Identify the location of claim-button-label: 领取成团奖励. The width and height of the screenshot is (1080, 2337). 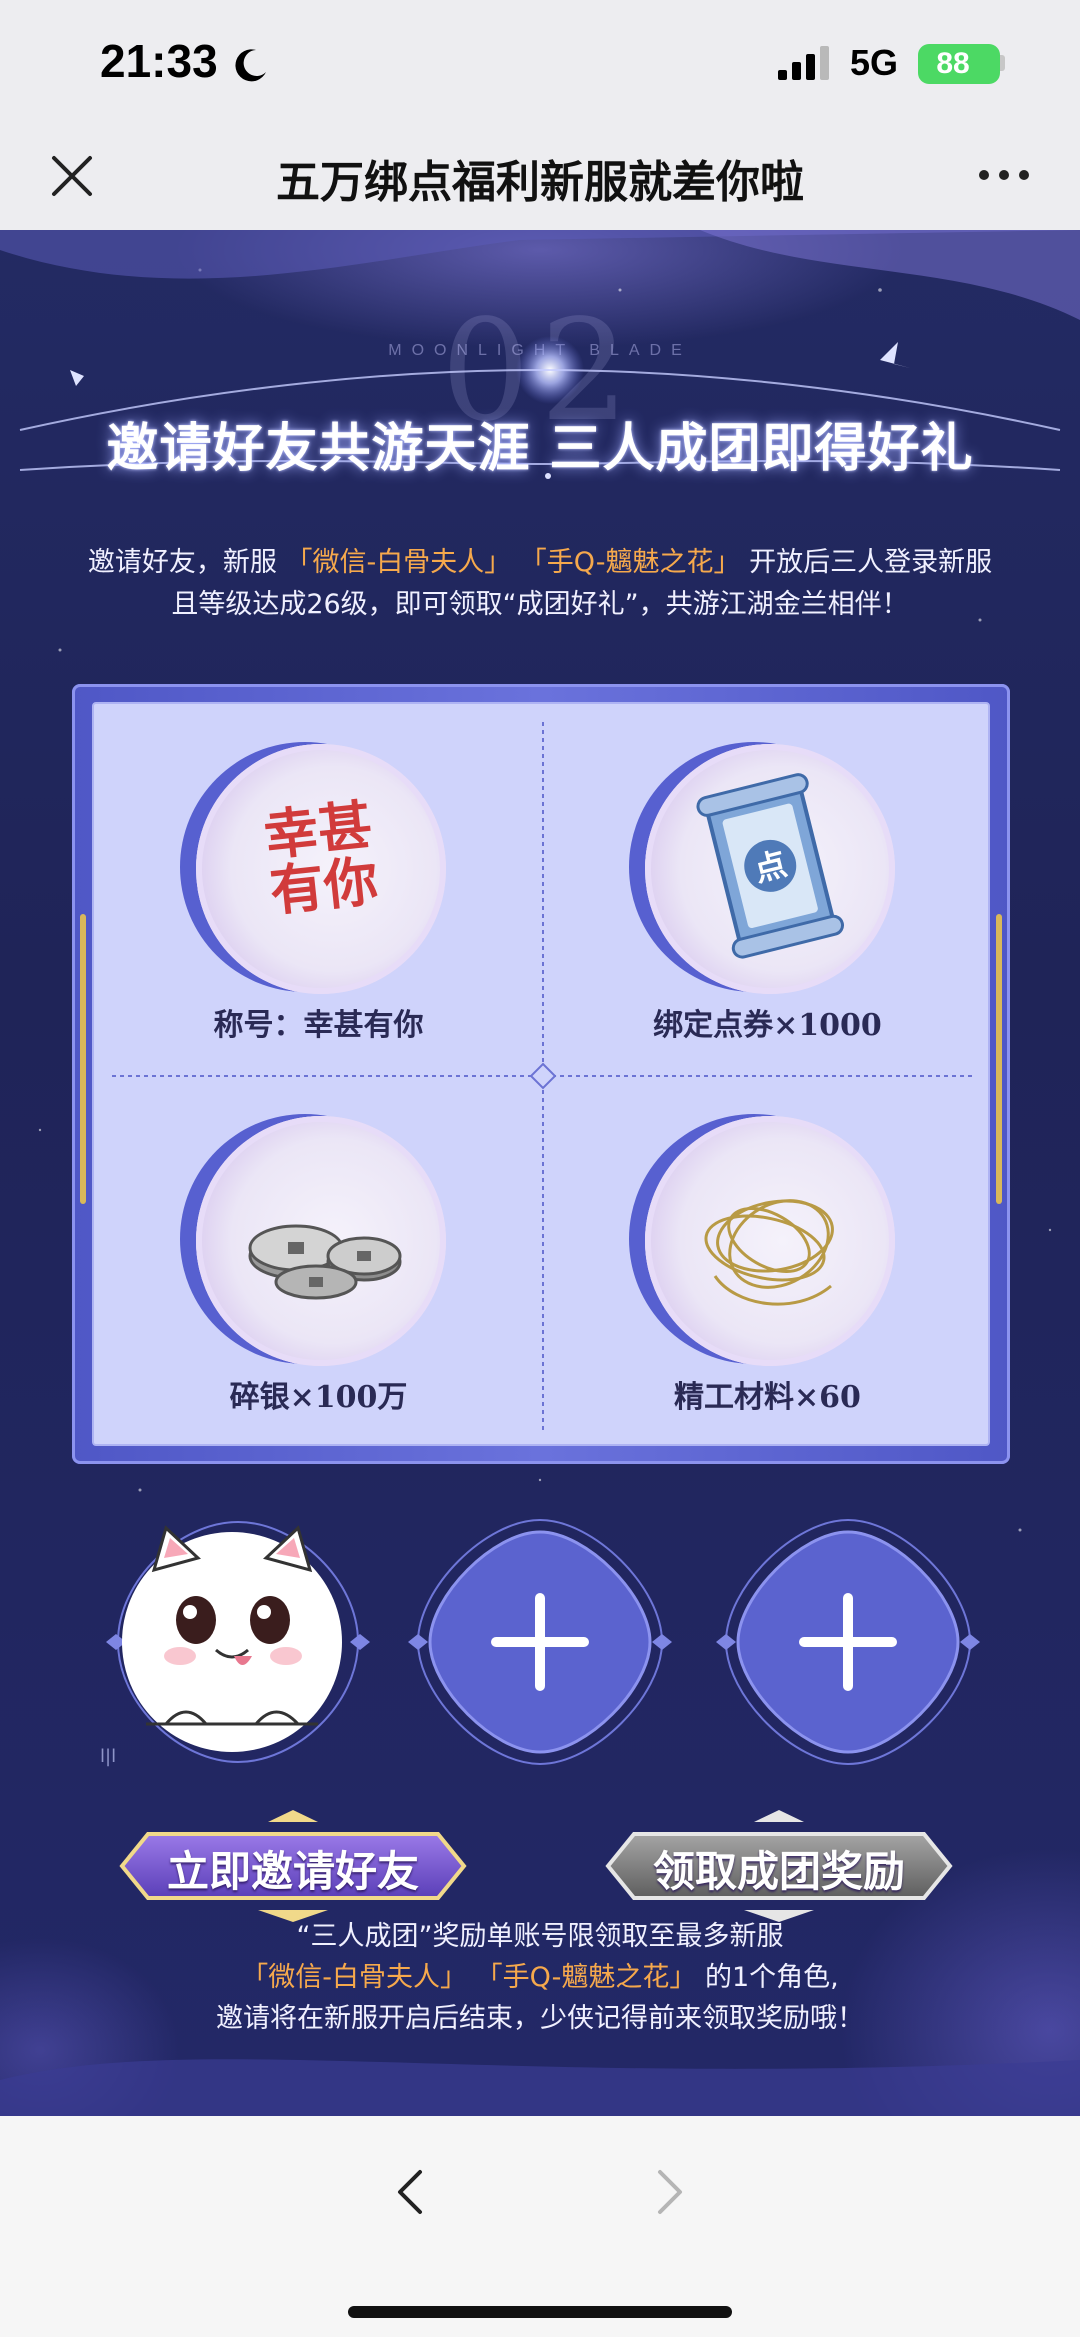
(778, 1871).